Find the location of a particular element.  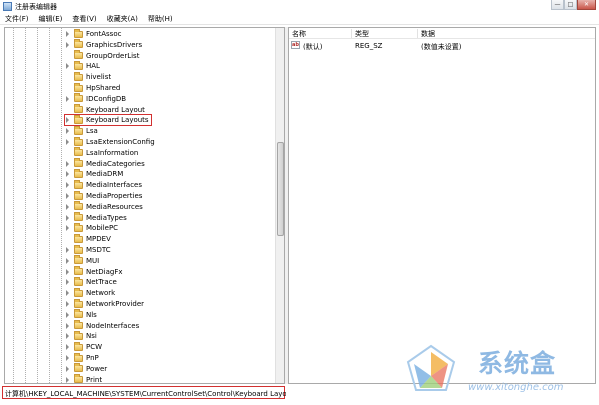

tree-item: MUI is located at coordinates (82, 260).